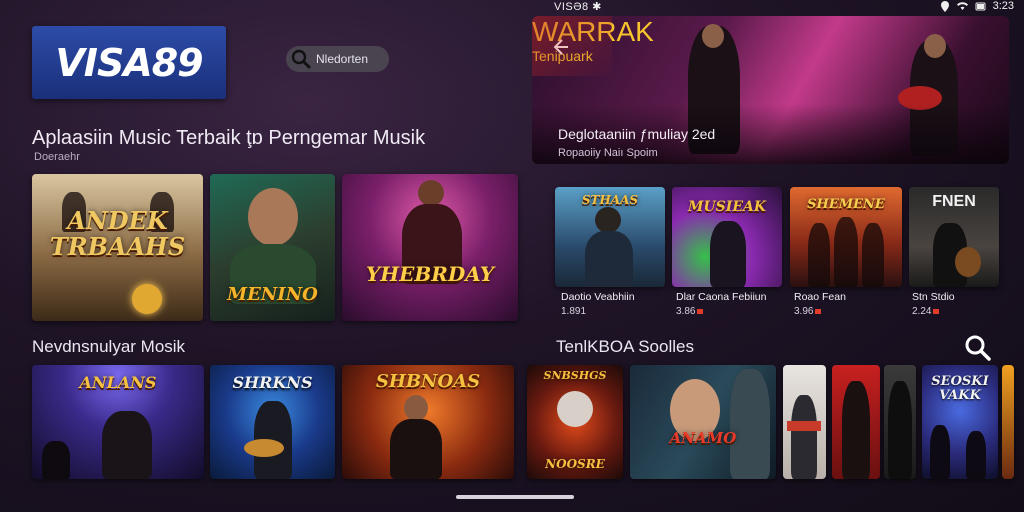 The image size is (1024, 512). Describe the element at coordinates (727, 207) in the screenshot. I see `tile-art-title: MUSIEAK` at that location.